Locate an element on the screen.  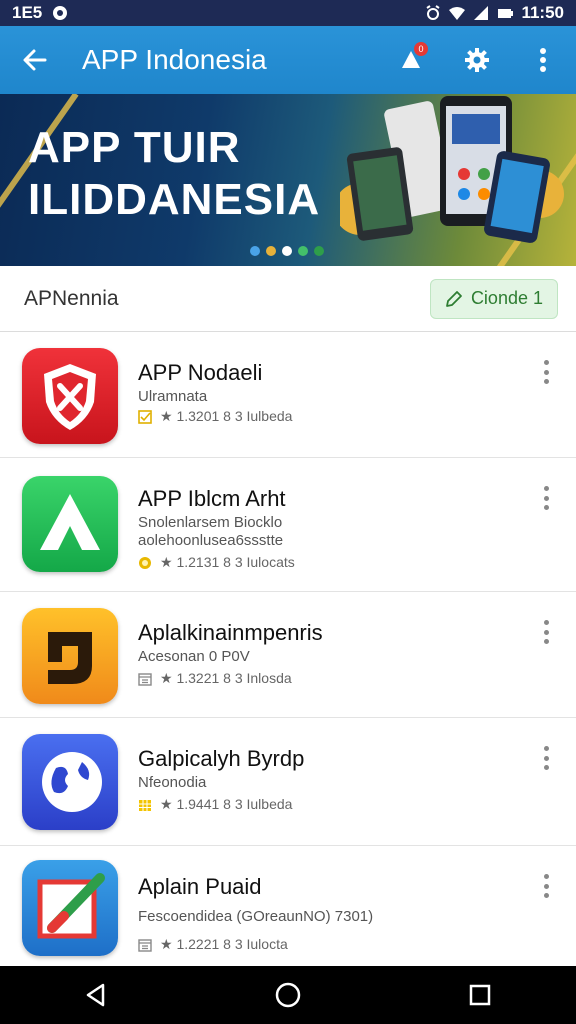
wifi-icon is located at coordinates (457, 13).